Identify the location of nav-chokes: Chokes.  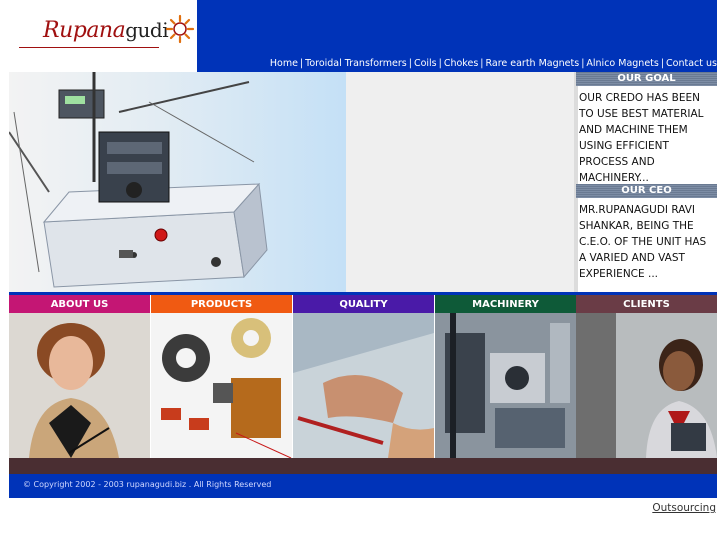
(461, 63).